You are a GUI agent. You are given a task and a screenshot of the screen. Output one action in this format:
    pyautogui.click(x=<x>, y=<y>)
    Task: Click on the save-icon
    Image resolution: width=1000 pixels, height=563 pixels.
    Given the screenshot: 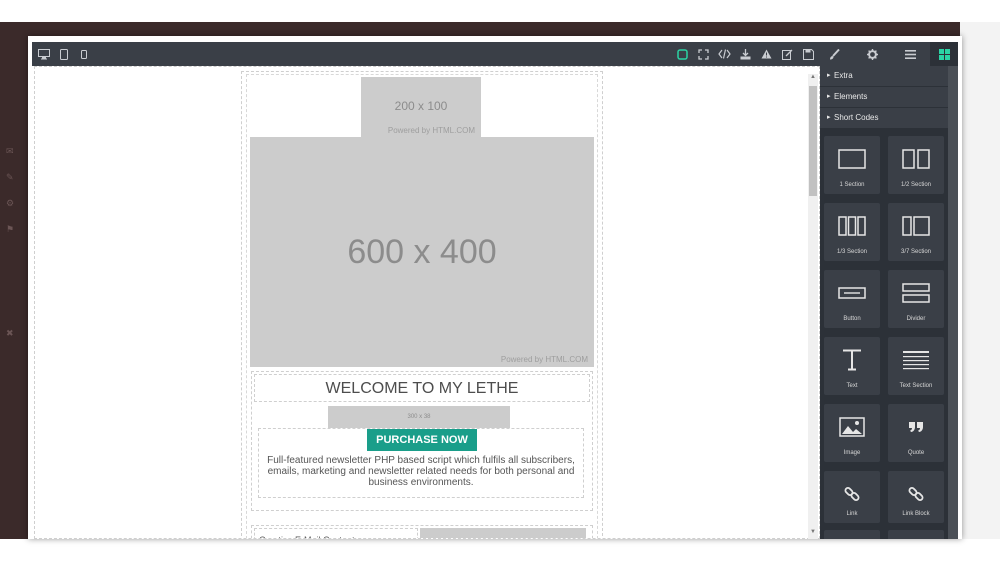 What is the action you would take?
    pyautogui.click(x=808, y=54)
    